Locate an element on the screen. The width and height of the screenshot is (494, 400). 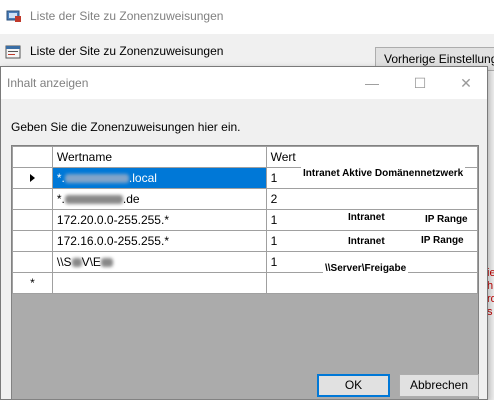
current-row-arrow-icon is located at coordinates (32, 178).